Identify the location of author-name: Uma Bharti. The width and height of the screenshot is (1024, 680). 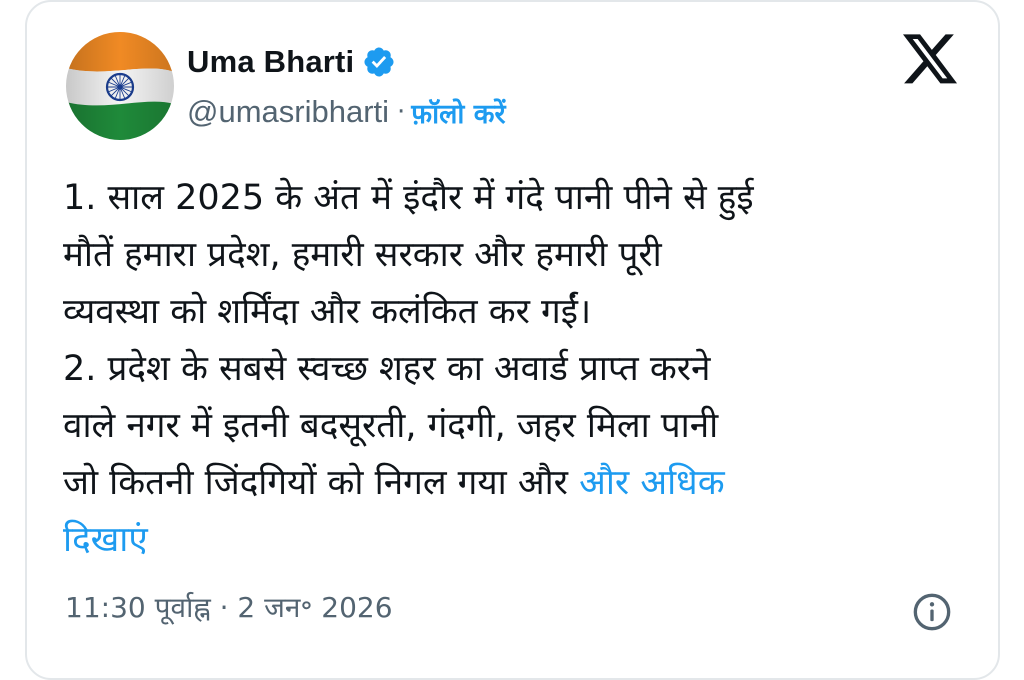
(270, 62).